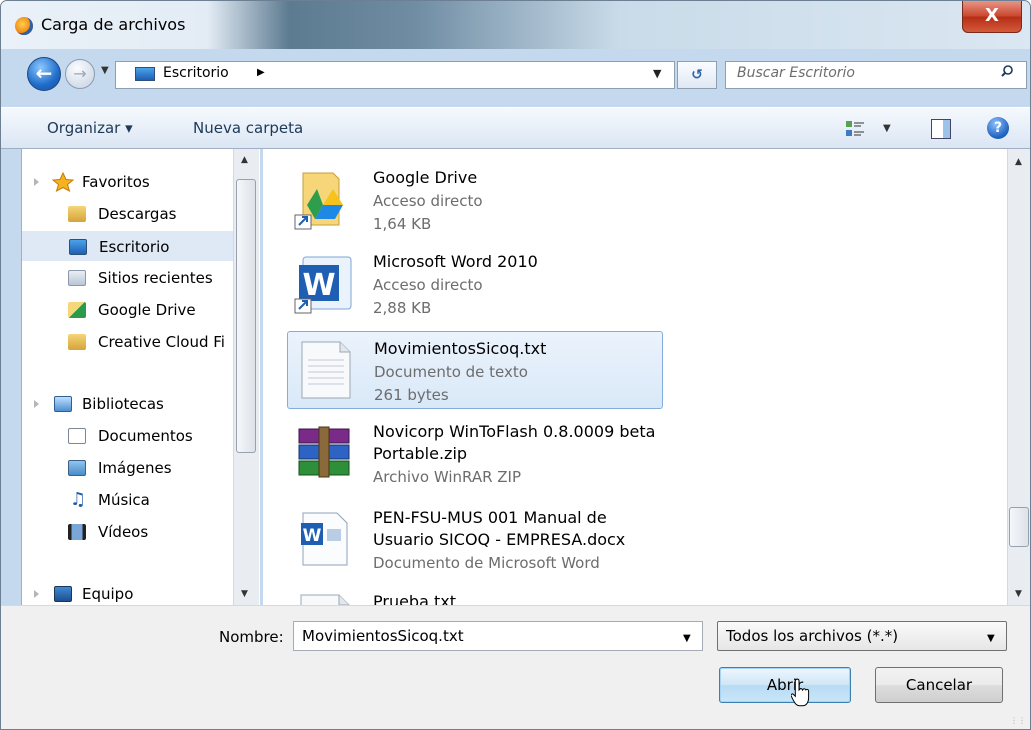  What do you see at coordinates (800, 692) in the screenshot?
I see `hand-cursor-icon` at bounding box center [800, 692].